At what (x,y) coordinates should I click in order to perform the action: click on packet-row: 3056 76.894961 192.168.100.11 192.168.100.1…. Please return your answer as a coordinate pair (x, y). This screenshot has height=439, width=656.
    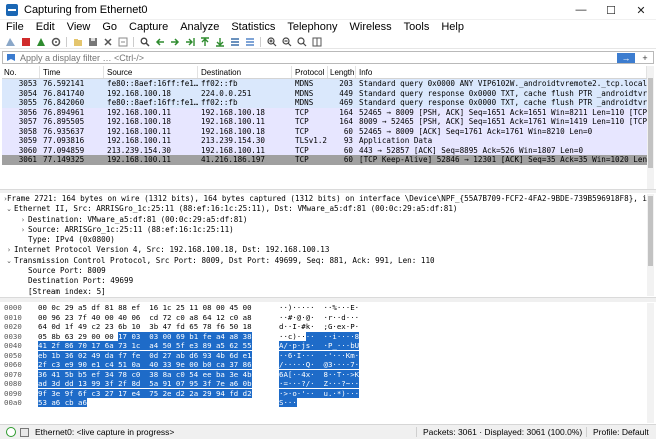
    Looking at the image, I should click on (324, 112).